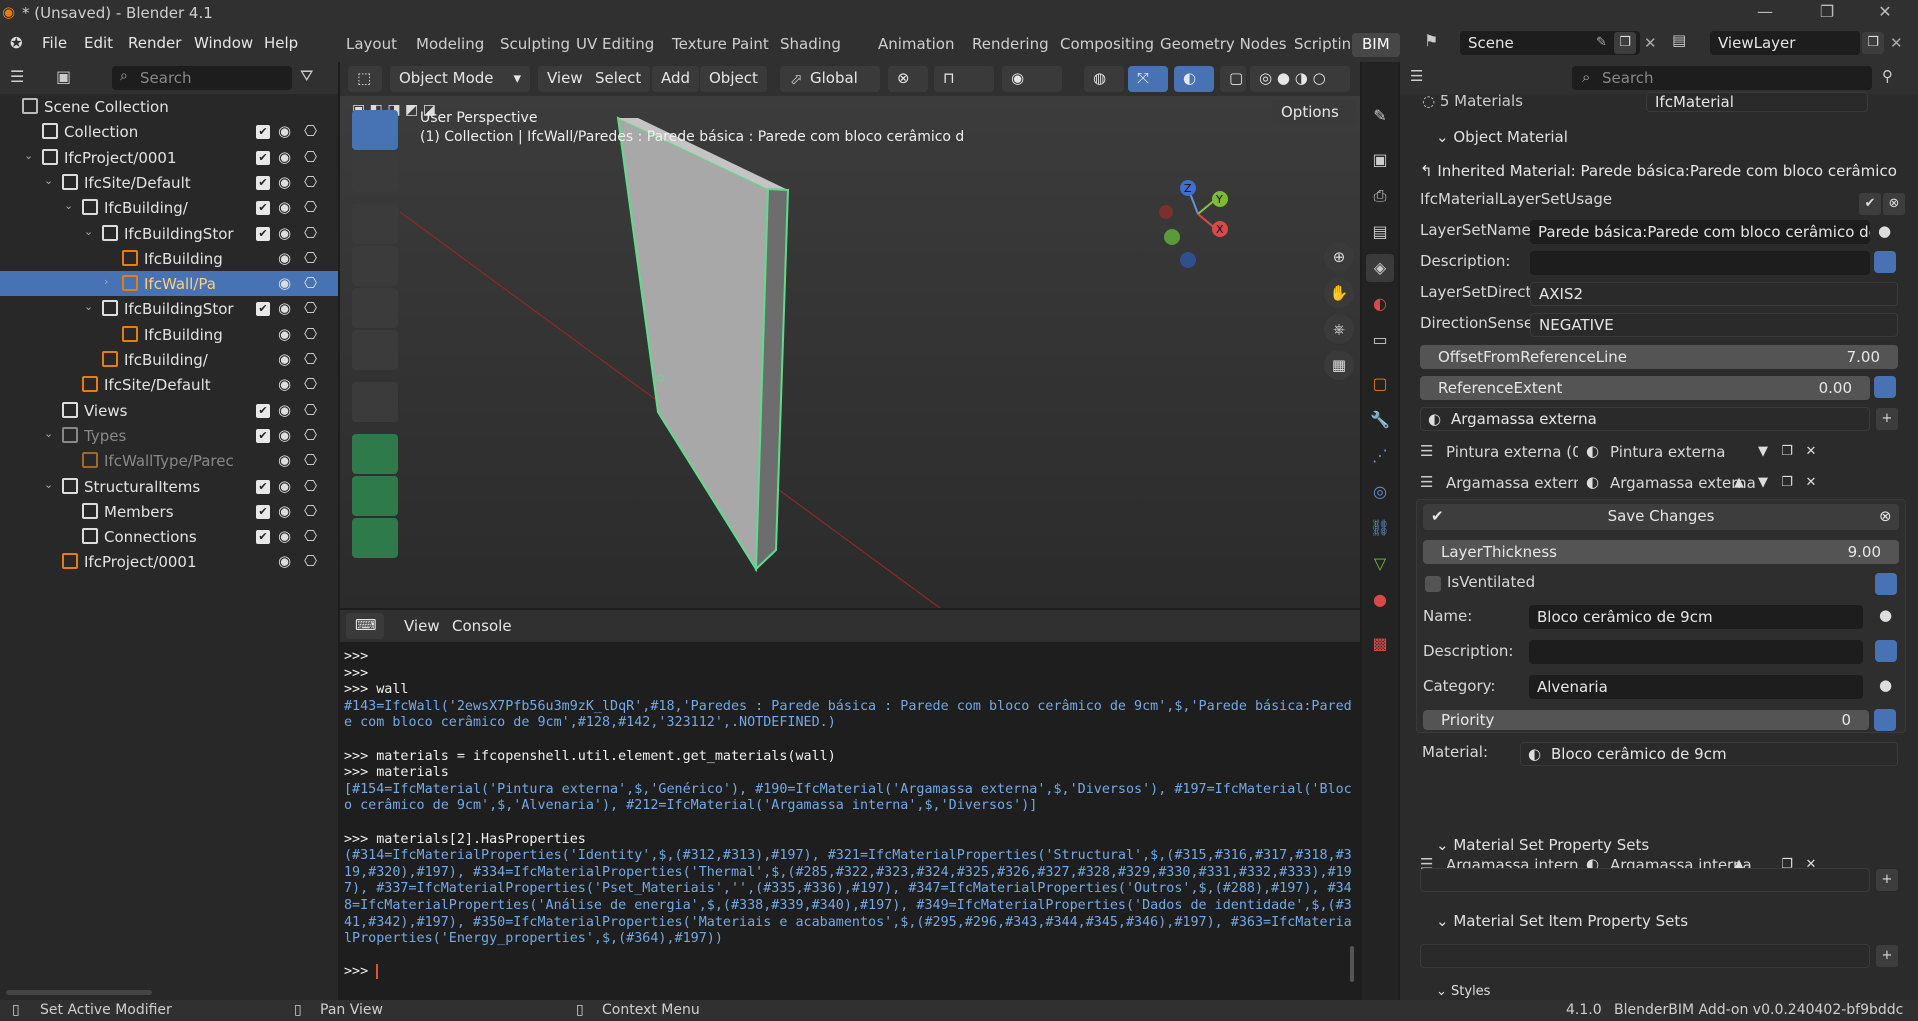  I want to click on display-mode-icon: ▣, so click(63, 76).